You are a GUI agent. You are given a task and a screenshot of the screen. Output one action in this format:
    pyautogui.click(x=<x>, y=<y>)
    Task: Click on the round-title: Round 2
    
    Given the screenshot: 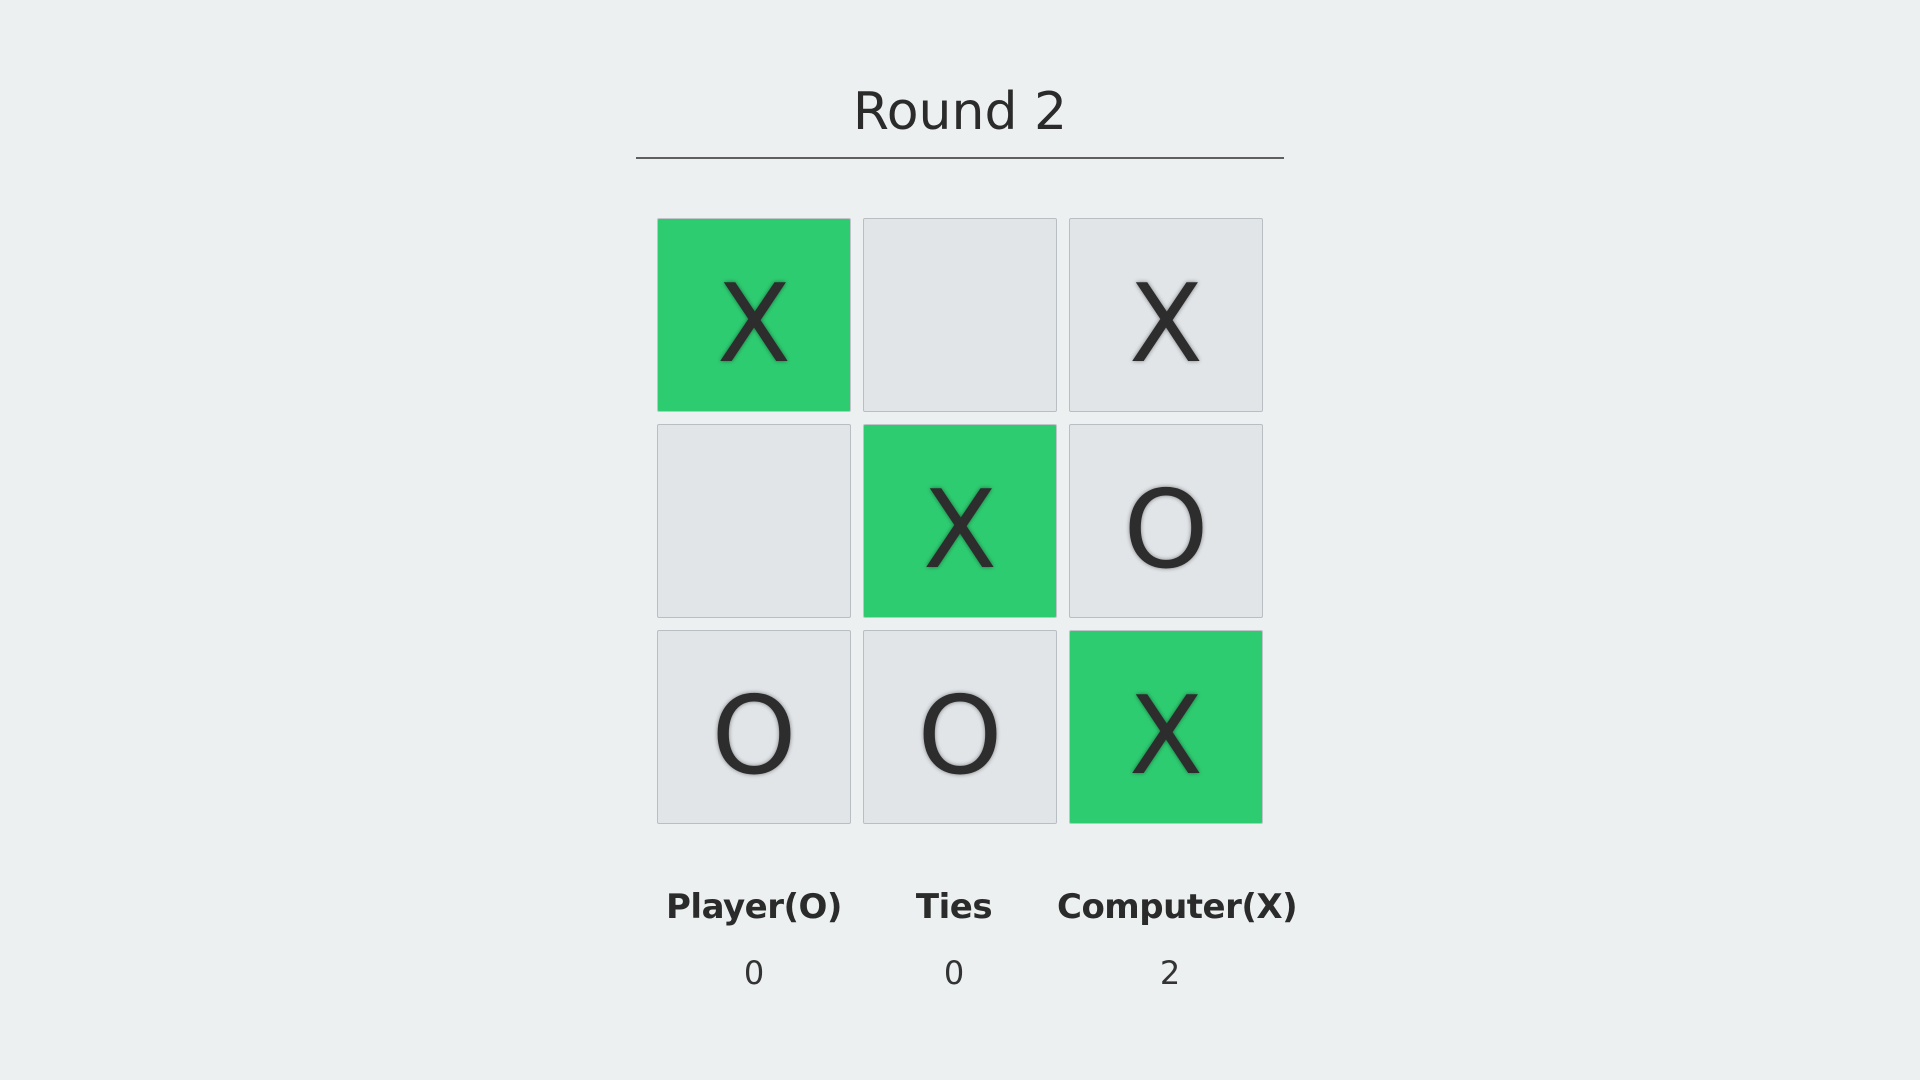 What is the action you would take?
    pyautogui.click(x=960, y=112)
    